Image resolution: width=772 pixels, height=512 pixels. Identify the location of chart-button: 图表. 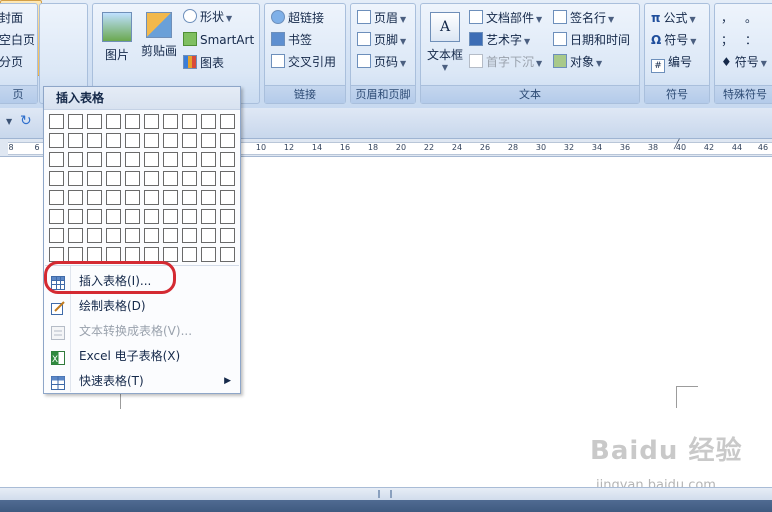
(203, 63).